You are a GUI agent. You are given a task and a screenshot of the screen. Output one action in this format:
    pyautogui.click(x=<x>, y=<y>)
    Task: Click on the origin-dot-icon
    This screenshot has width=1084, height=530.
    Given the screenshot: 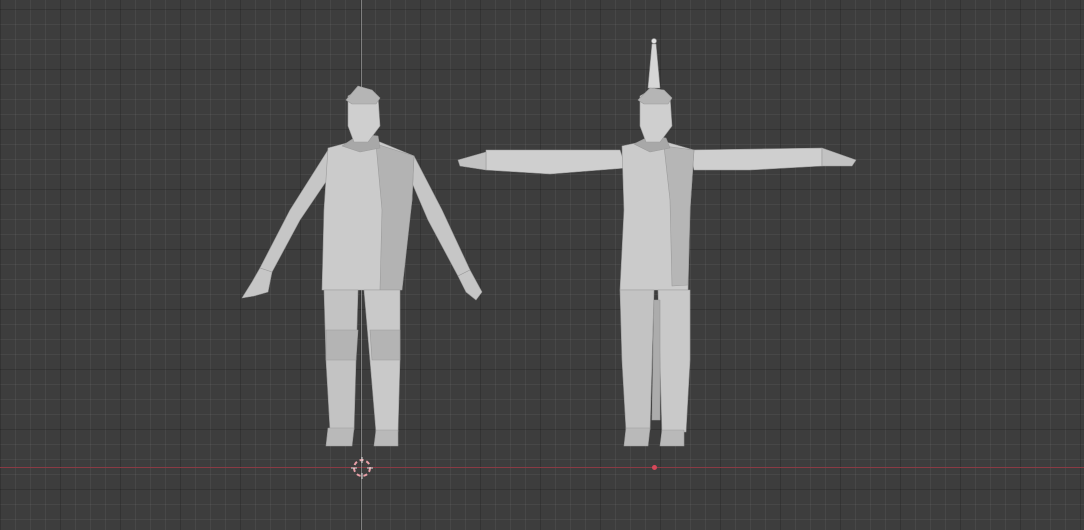 What is the action you would take?
    pyautogui.click(x=654, y=467)
    